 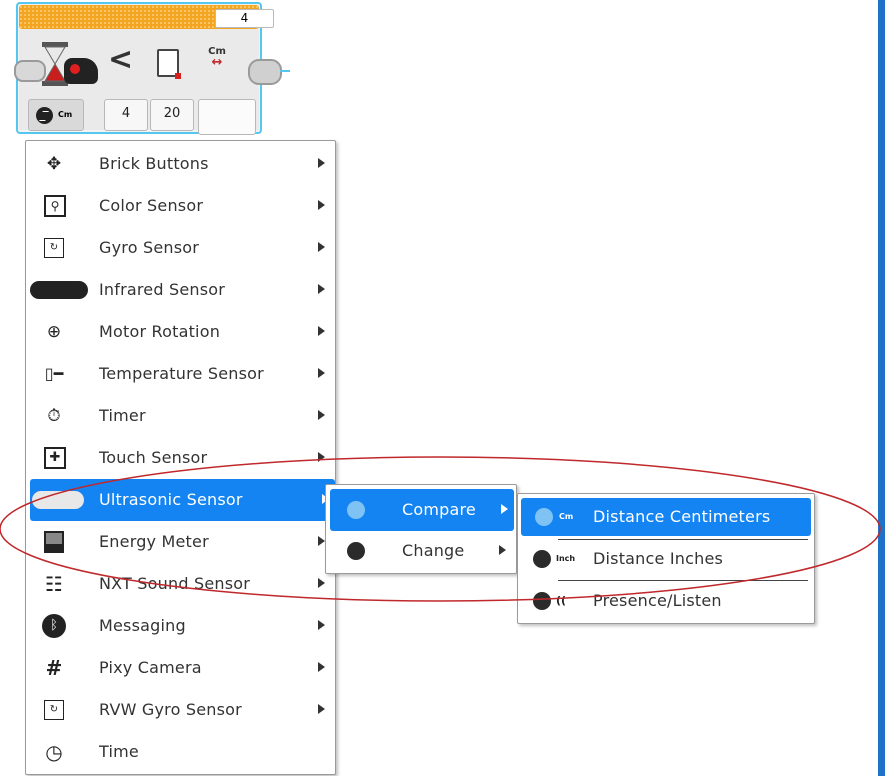 I want to click on menu-item-label: Infrared Sensor, so click(x=162, y=289).